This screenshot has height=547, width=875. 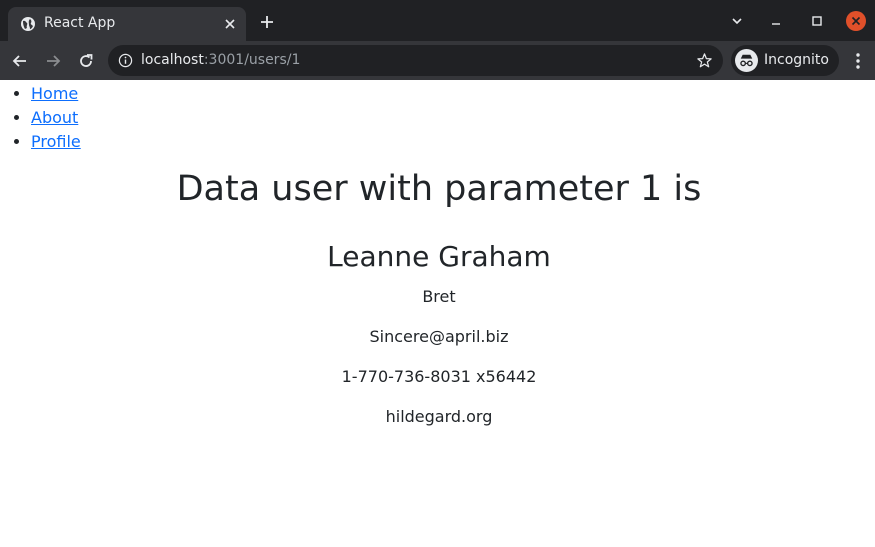 I want to click on info-icon, so click(x=125, y=60).